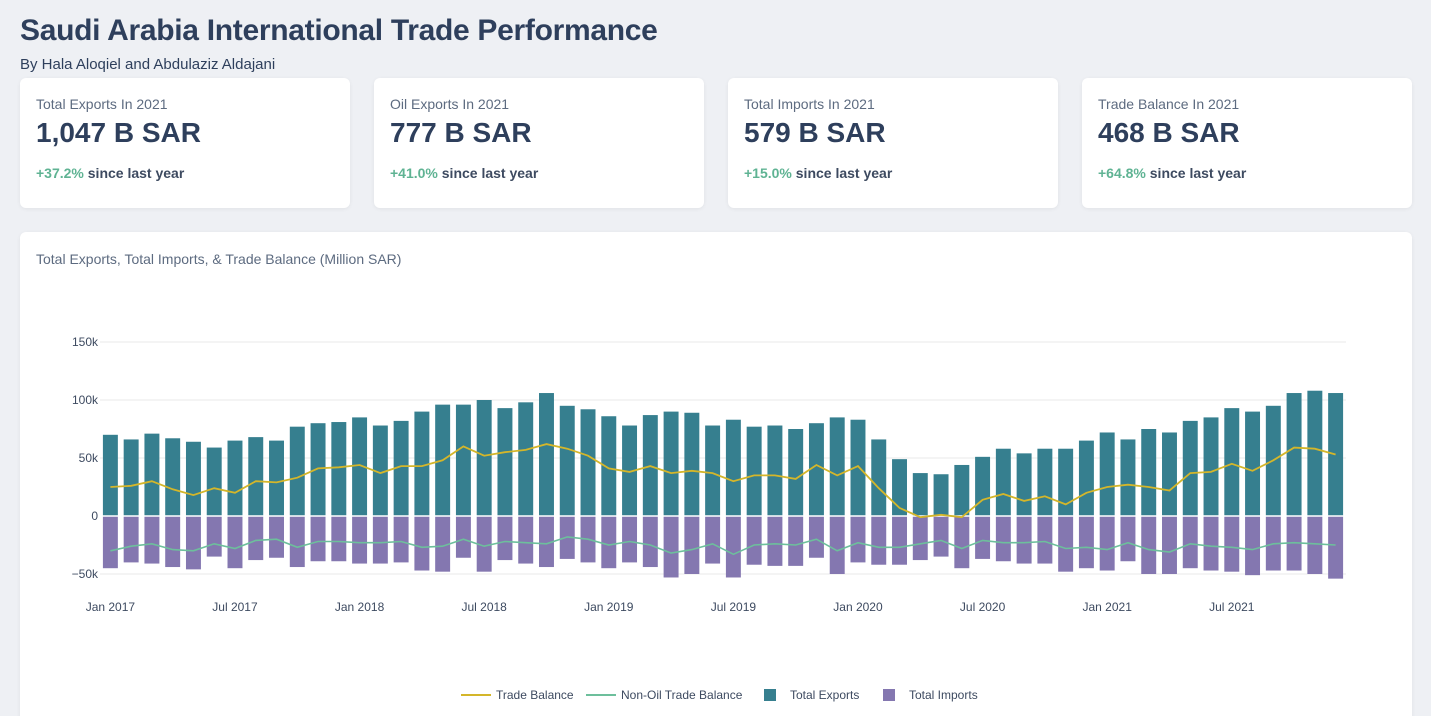  I want to click on legend-label: Total Imports, so click(943, 695).